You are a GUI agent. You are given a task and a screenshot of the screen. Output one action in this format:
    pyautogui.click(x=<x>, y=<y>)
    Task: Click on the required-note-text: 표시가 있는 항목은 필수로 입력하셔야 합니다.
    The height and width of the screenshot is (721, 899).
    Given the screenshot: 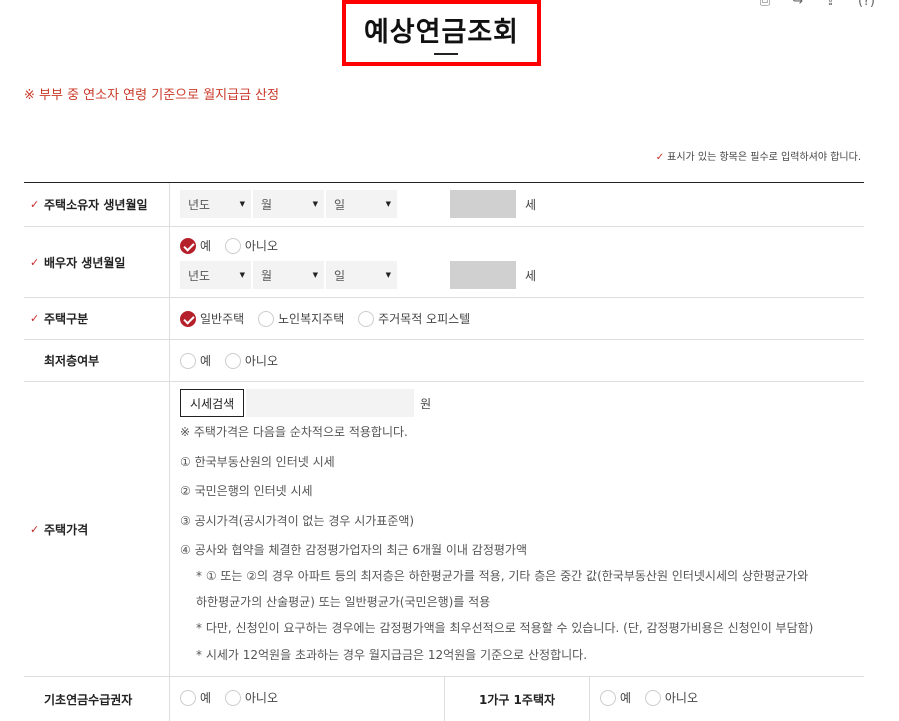 What is the action you would take?
    pyautogui.click(x=764, y=157)
    